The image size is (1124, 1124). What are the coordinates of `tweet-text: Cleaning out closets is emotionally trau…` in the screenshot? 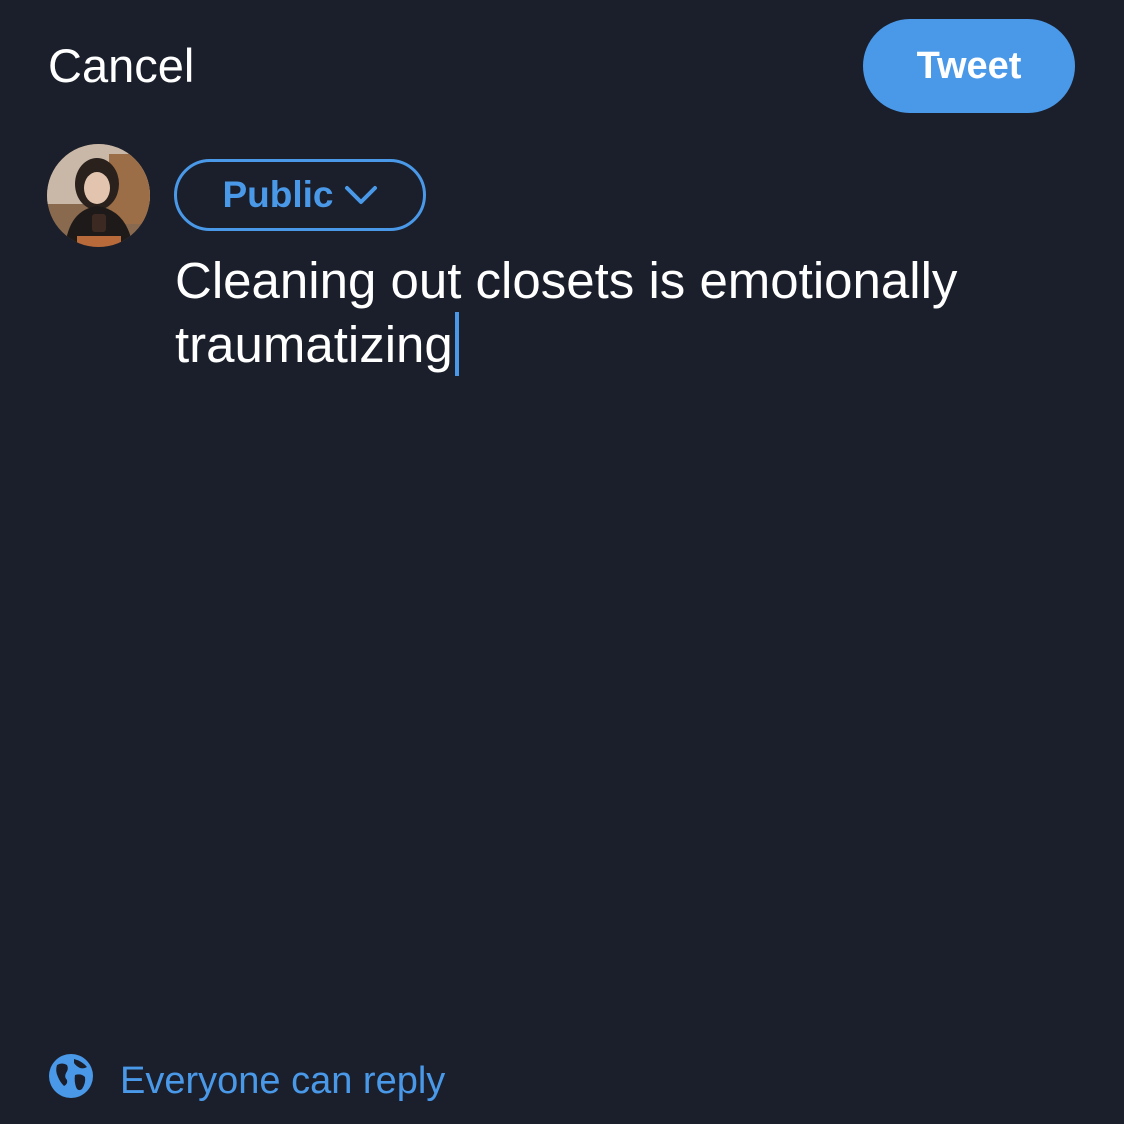 It's located at (566, 312).